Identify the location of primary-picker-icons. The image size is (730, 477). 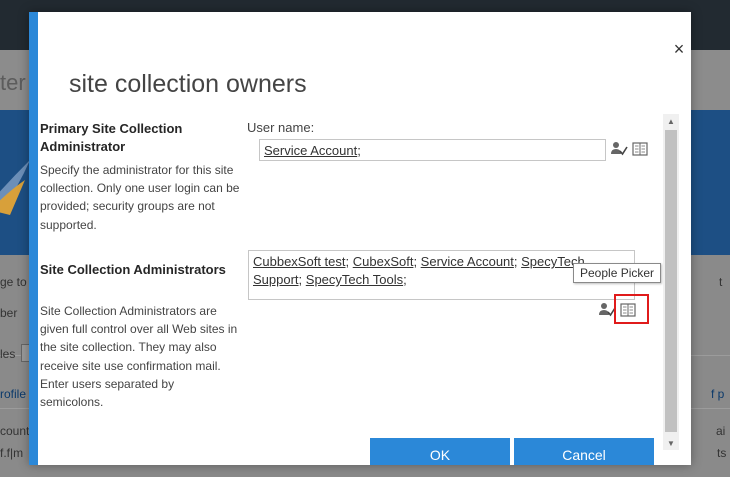
(629, 149).